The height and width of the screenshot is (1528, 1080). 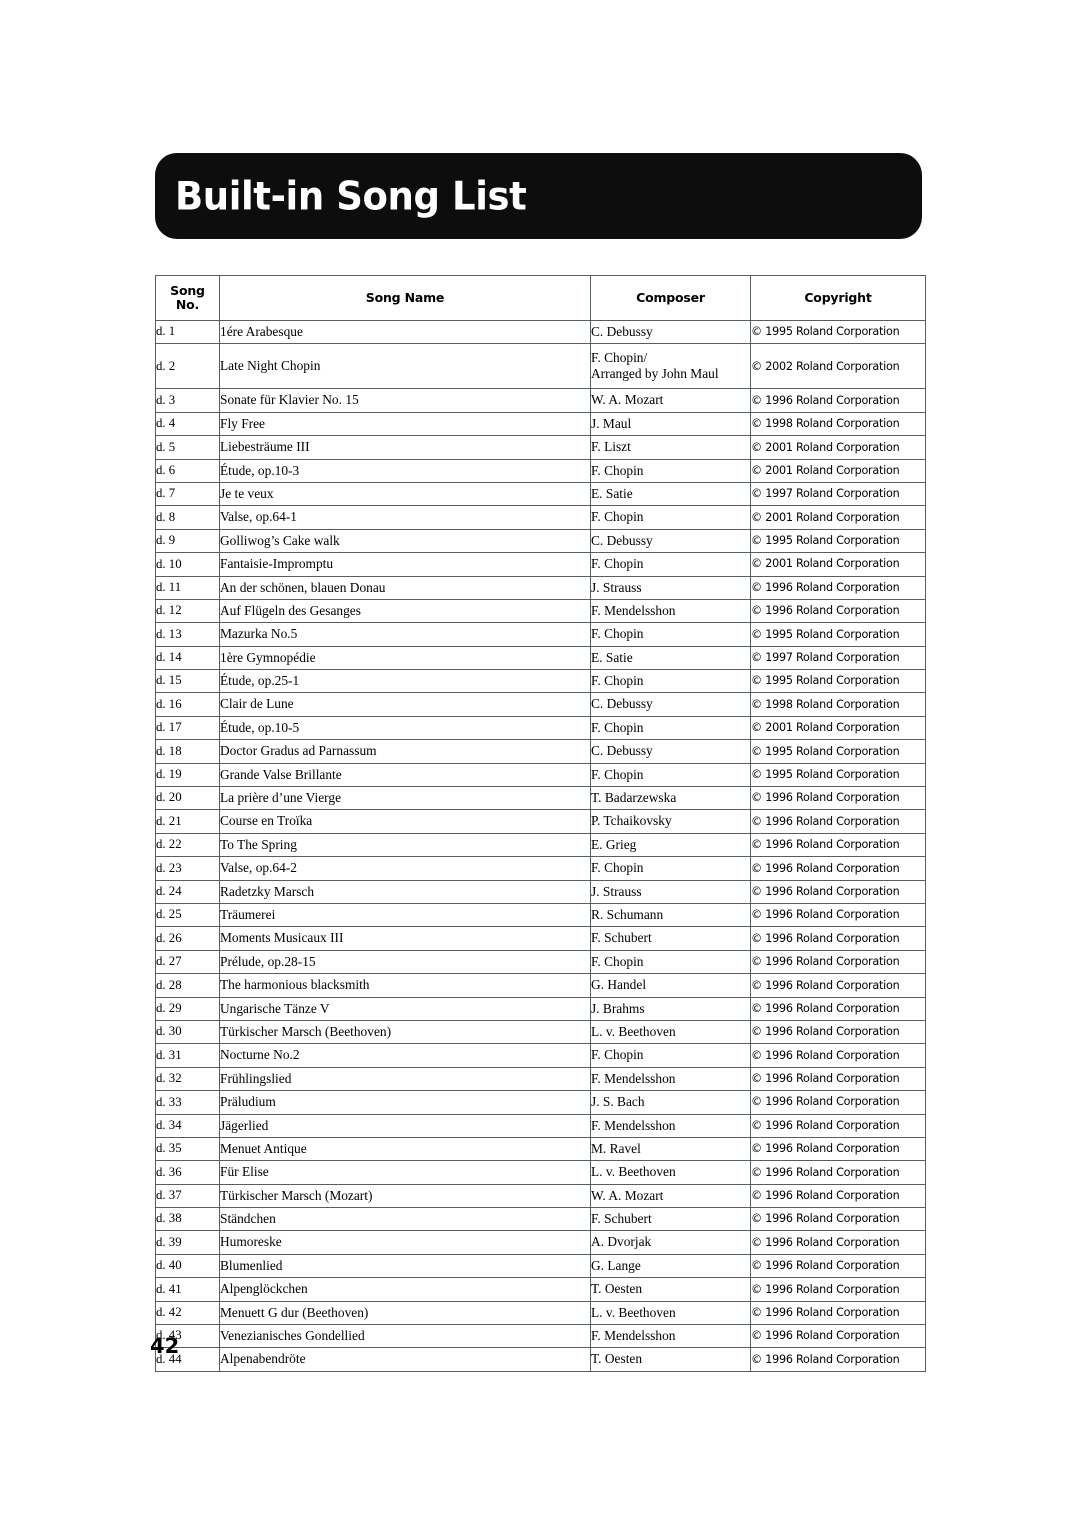 I want to click on column-header-song-name: Song Name, so click(x=405, y=298).